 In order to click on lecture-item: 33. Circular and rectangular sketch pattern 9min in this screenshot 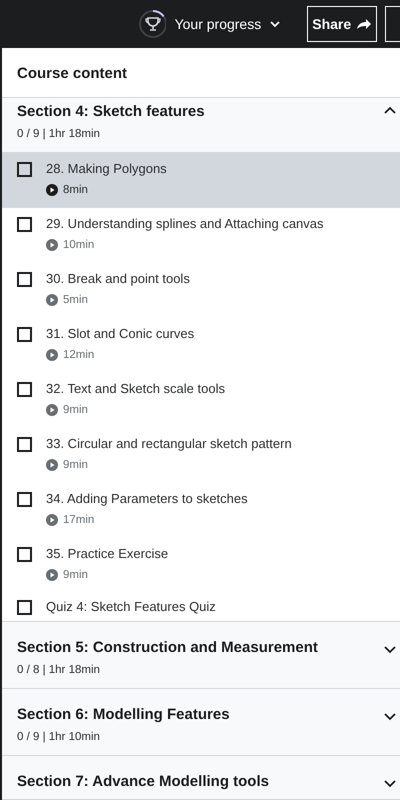, I will do `click(201, 455)`.